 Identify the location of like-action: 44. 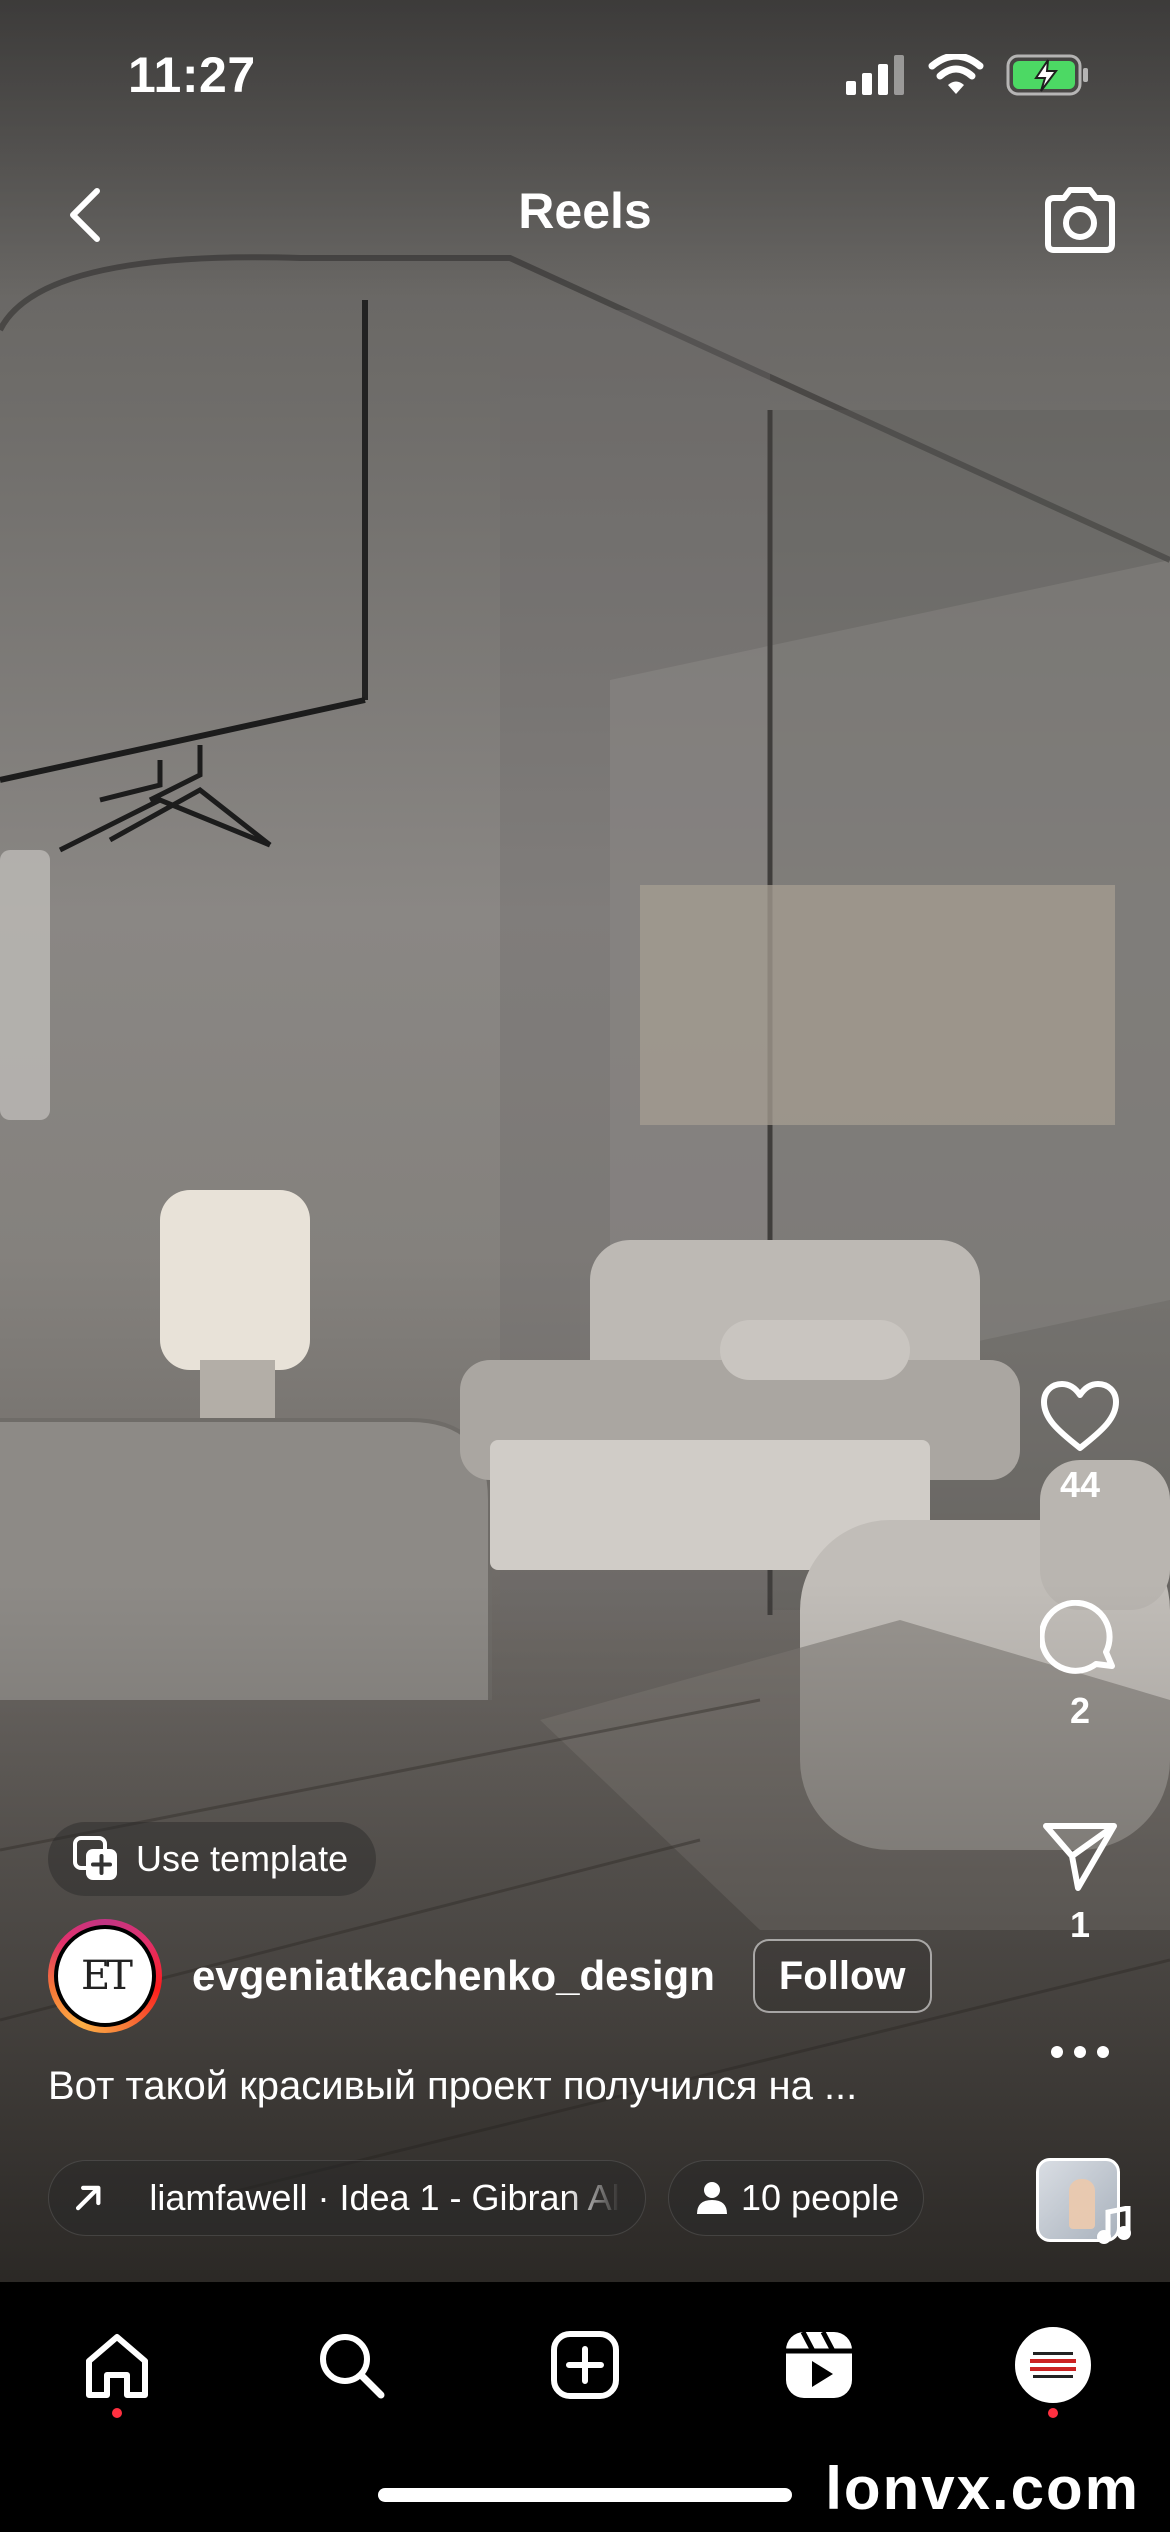
(1080, 1443).